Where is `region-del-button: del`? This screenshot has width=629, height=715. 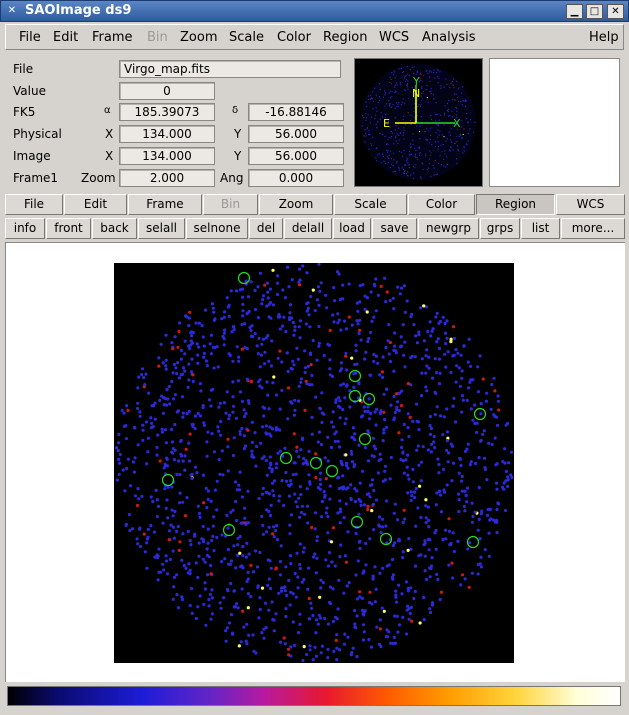
region-del-button: del is located at coordinates (266, 228).